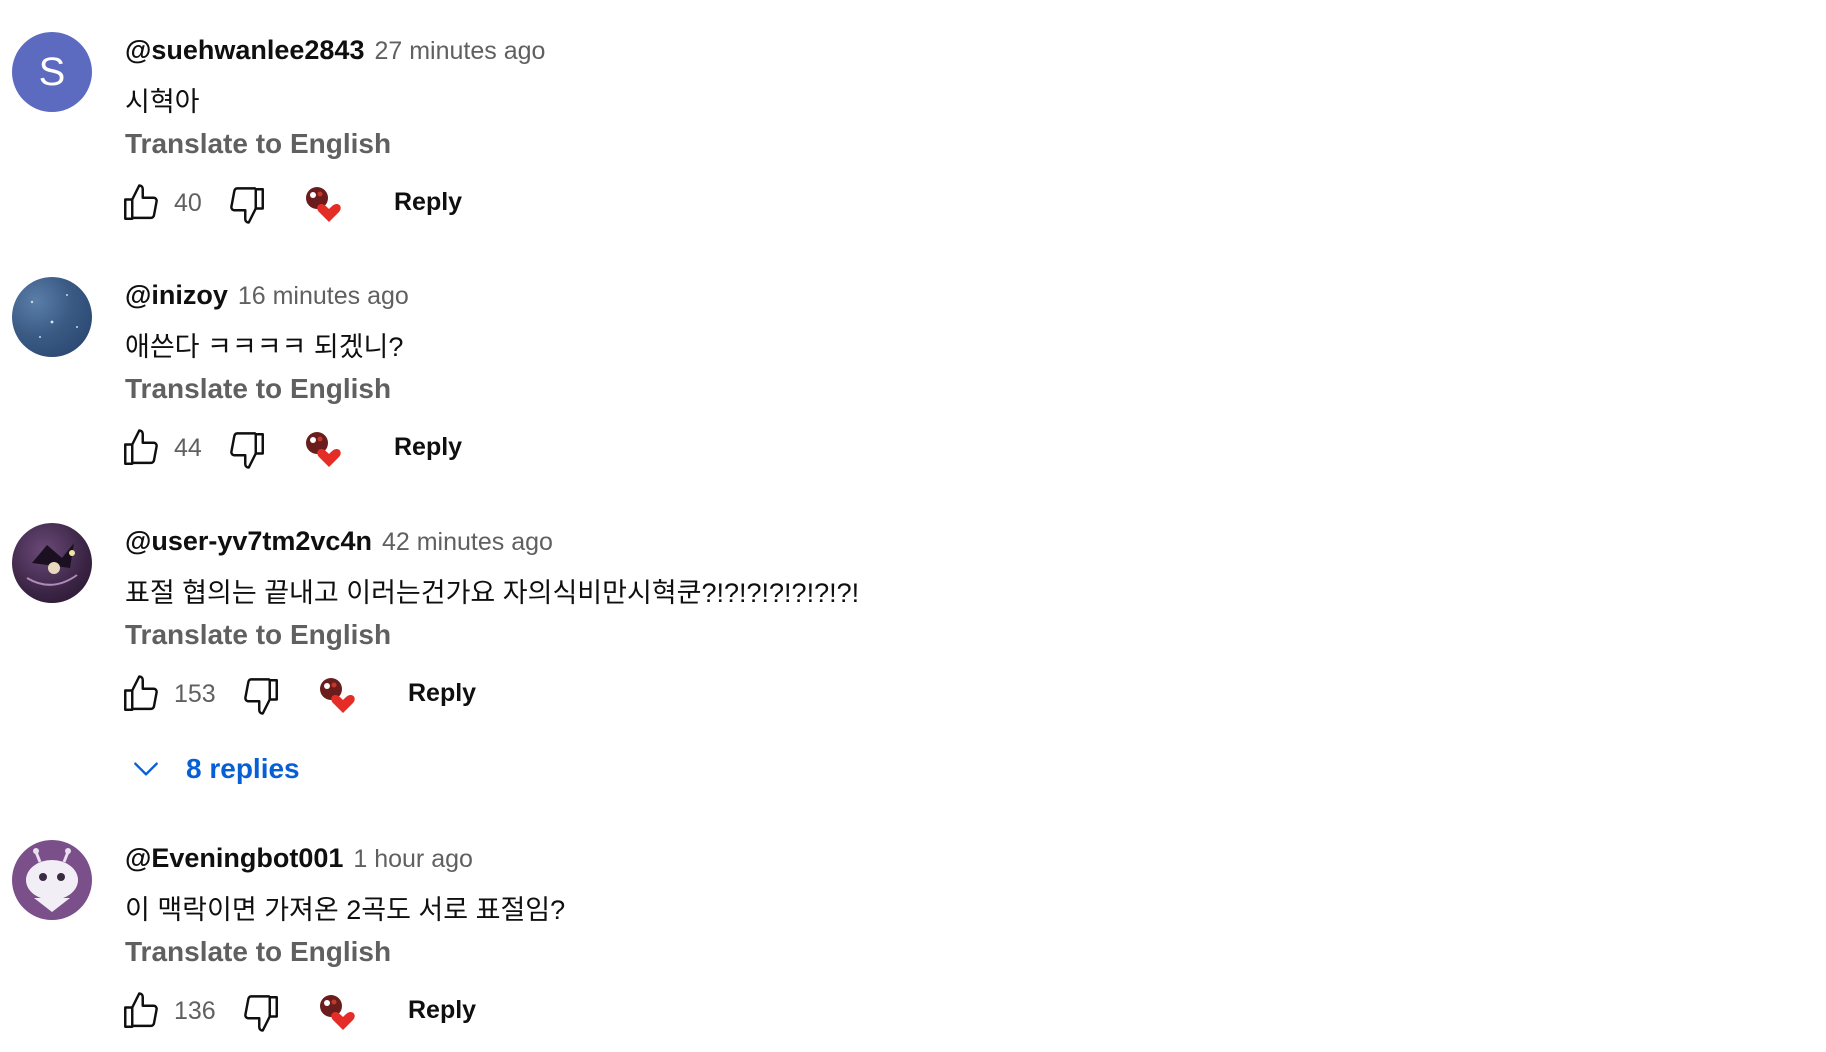  I want to click on comment-text: 시혁아, so click(162, 102).